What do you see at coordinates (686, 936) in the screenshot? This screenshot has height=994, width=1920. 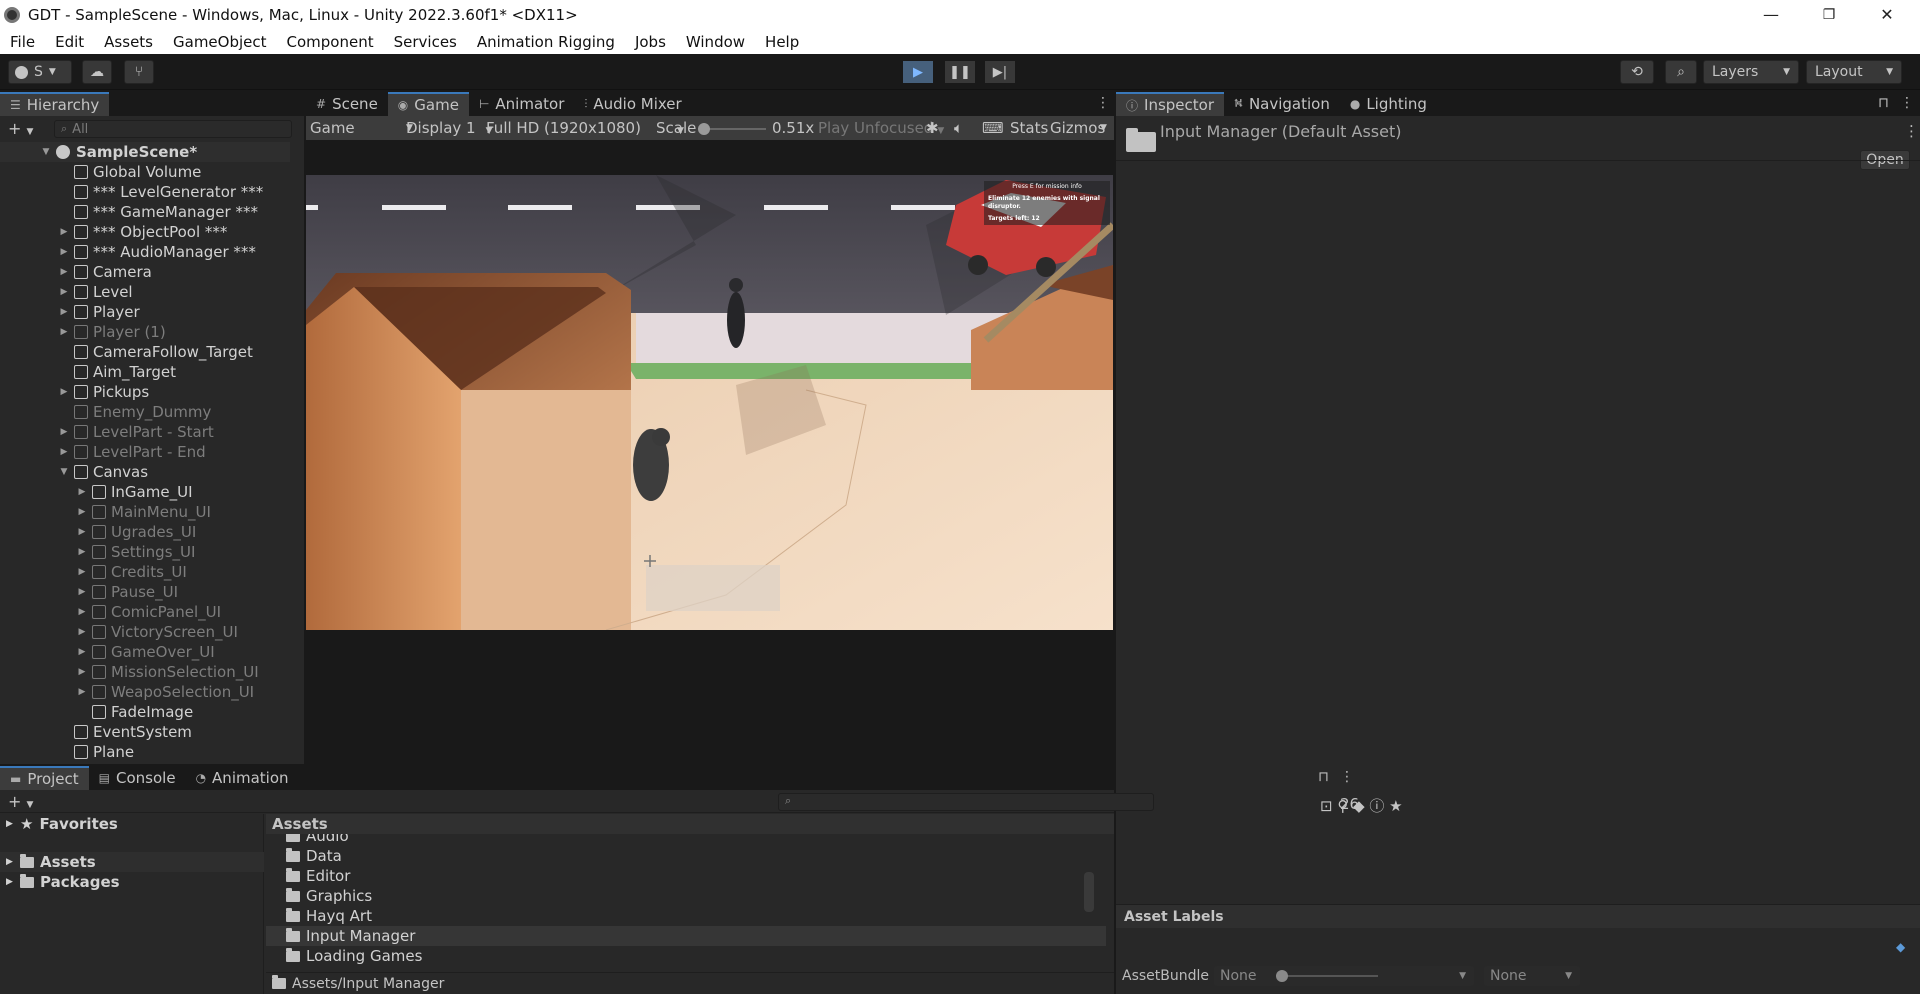 I see `asset-folder-row: Input Manager` at bounding box center [686, 936].